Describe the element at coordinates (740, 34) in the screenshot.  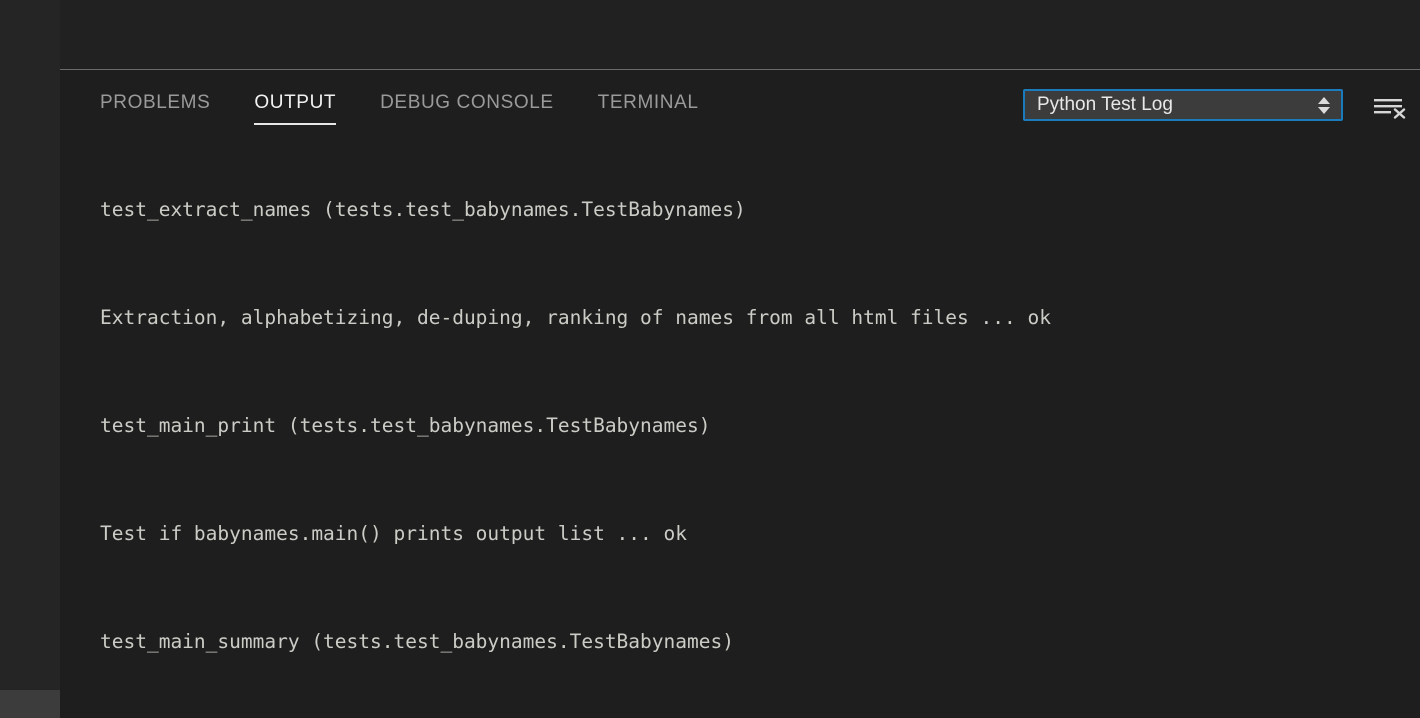
I see `editor-area` at that location.